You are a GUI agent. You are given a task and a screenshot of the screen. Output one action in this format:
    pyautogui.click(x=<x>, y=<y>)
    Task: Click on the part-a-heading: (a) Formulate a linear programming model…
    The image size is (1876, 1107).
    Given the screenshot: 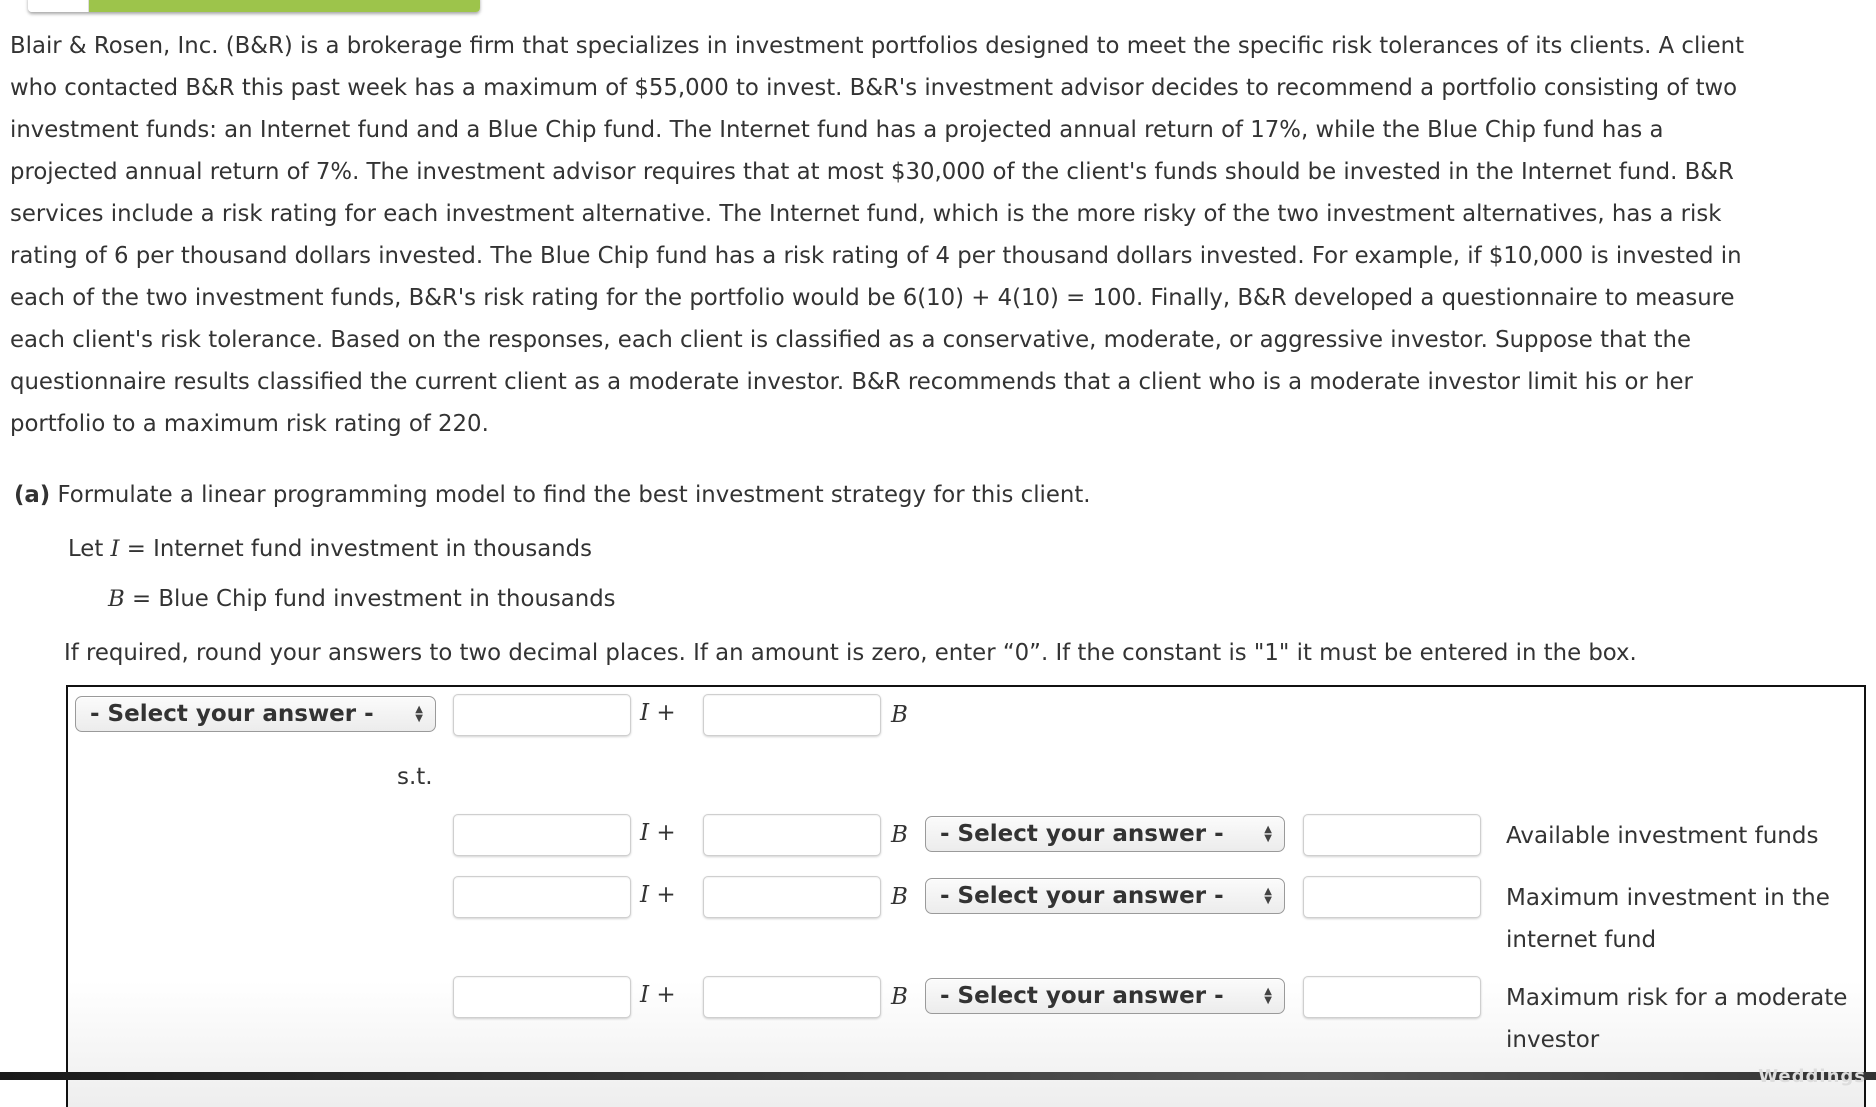 What is the action you would take?
    pyautogui.click(x=552, y=495)
    